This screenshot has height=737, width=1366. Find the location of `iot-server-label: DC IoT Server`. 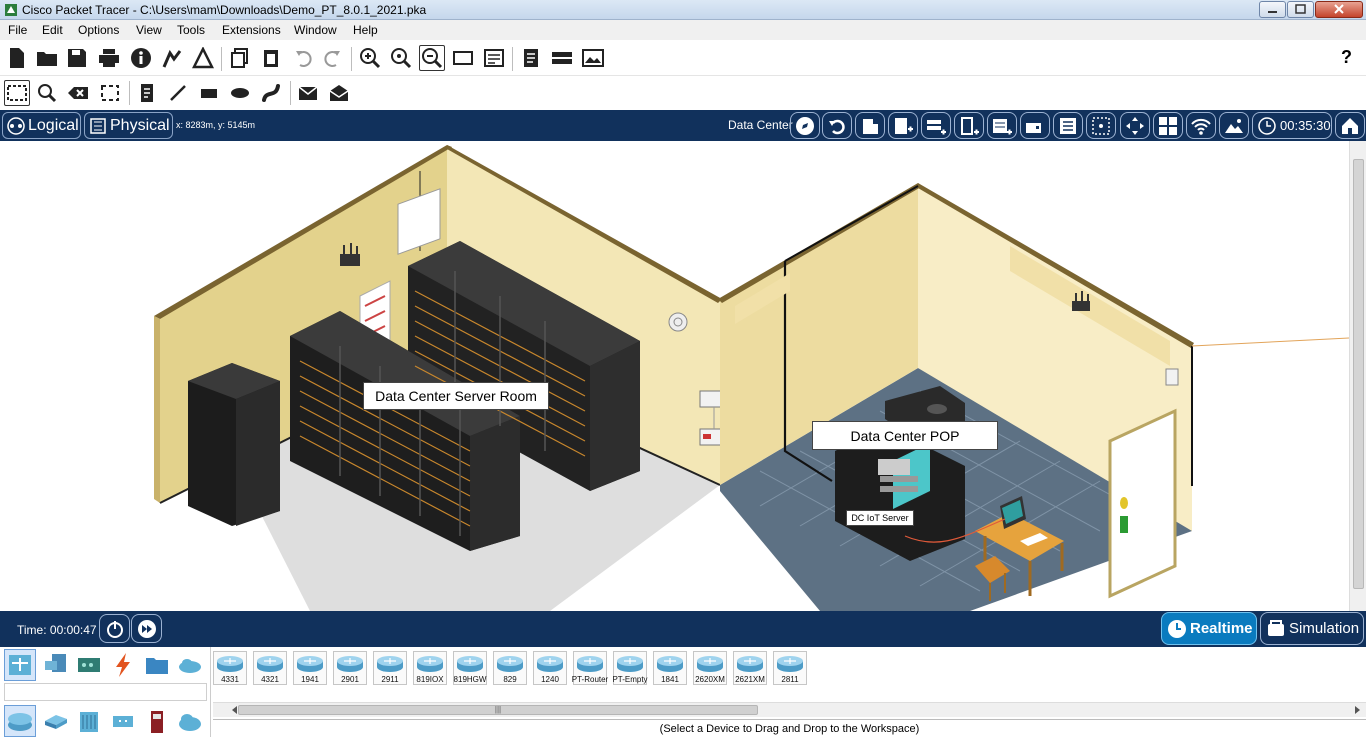

iot-server-label: DC IoT Server is located at coordinates (880, 518).